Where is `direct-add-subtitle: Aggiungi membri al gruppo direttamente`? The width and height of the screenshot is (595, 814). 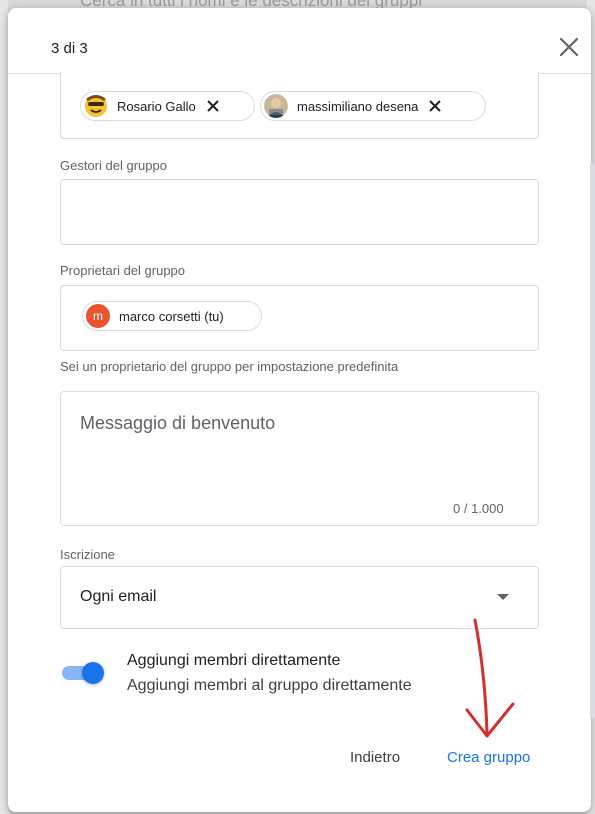
direct-add-subtitle: Aggiungi membri al gruppo direttamente is located at coordinates (269, 685).